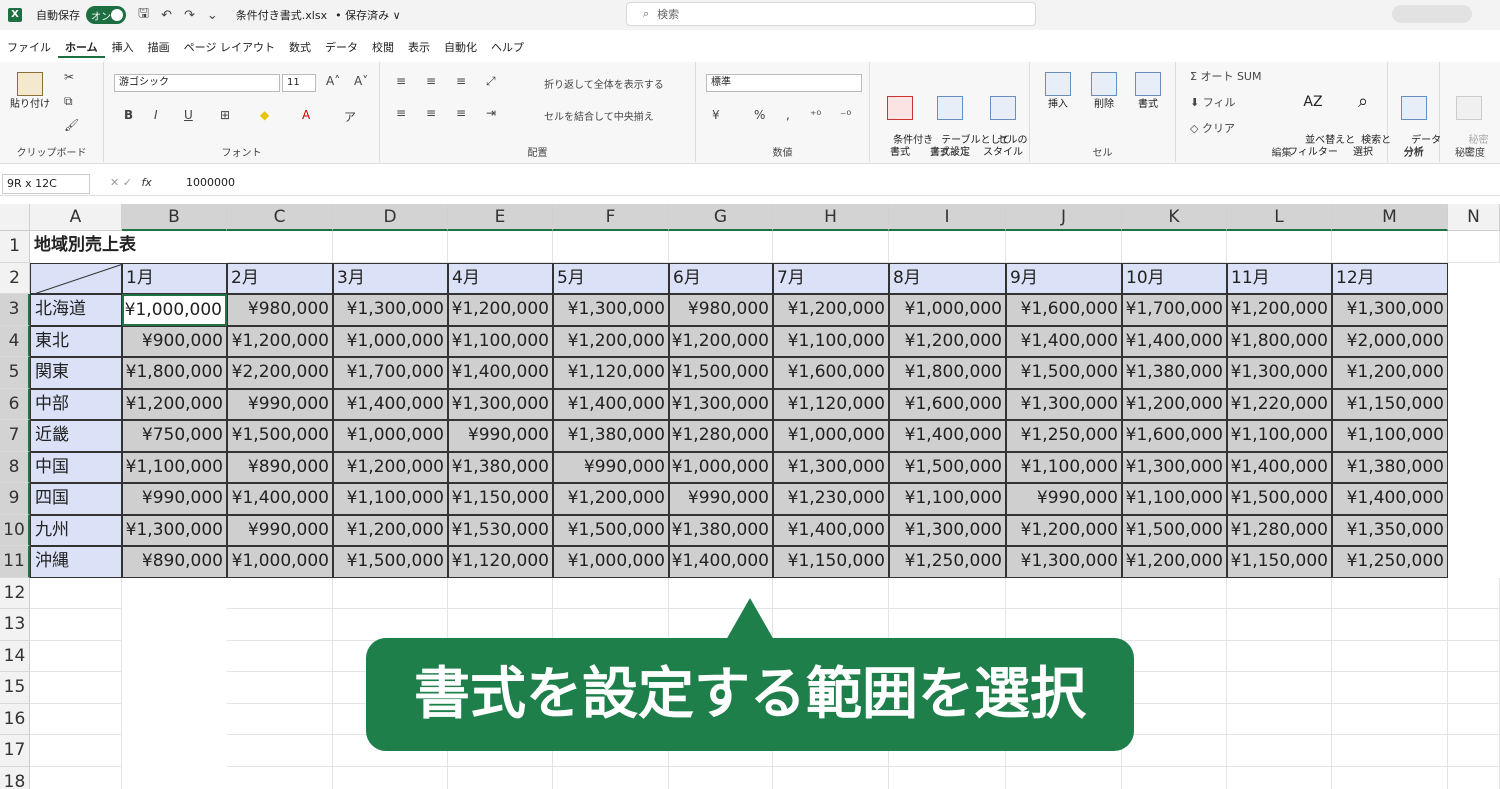 Image resolution: width=1500 pixels, height=789 pixels. I want to click on column-header: K, so click(1174, 217).